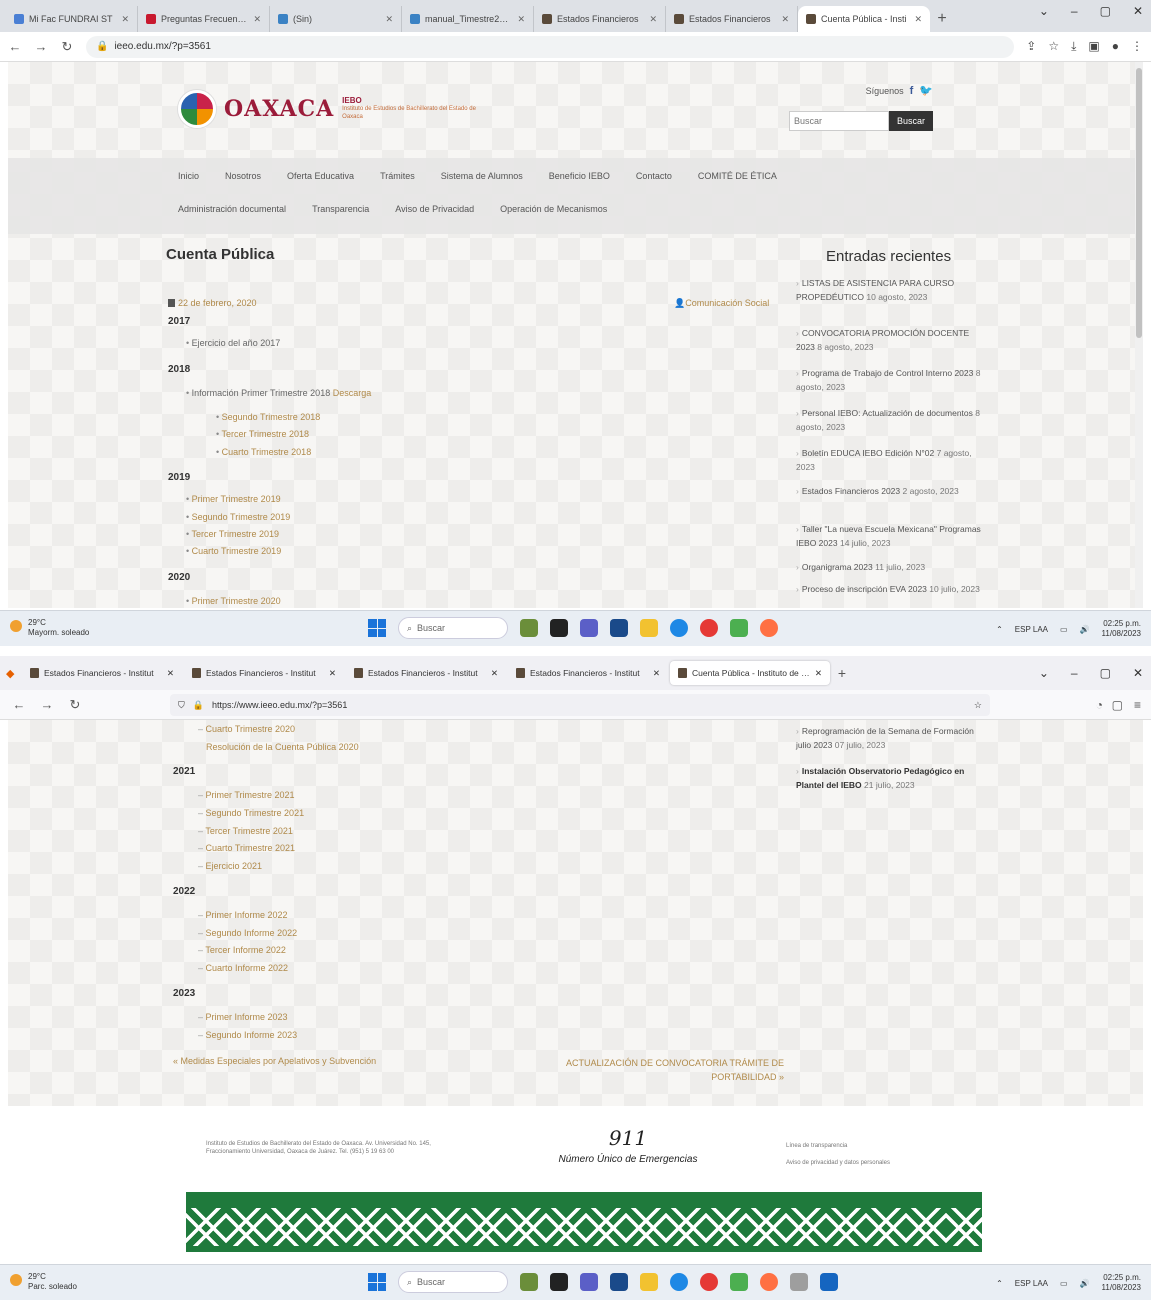 Image resolution: width=1151 pixels, height=1300 pixels. Describe the element at coordinates (320, 176) in the screenshot. I see `nav-item: Oferta Educativa` at that location.